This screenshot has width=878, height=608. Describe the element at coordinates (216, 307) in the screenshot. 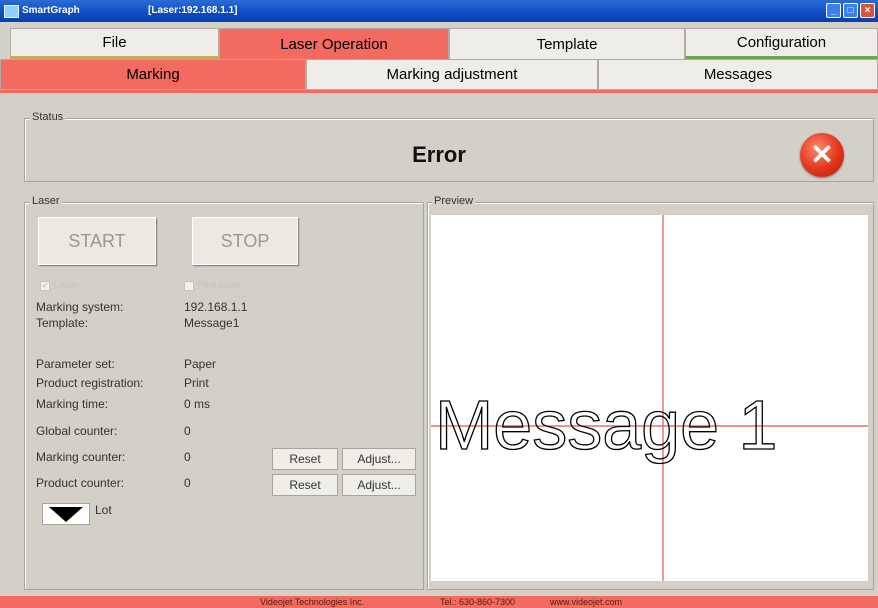

I see `marking-system-value: 192.168.1.1` at that location.